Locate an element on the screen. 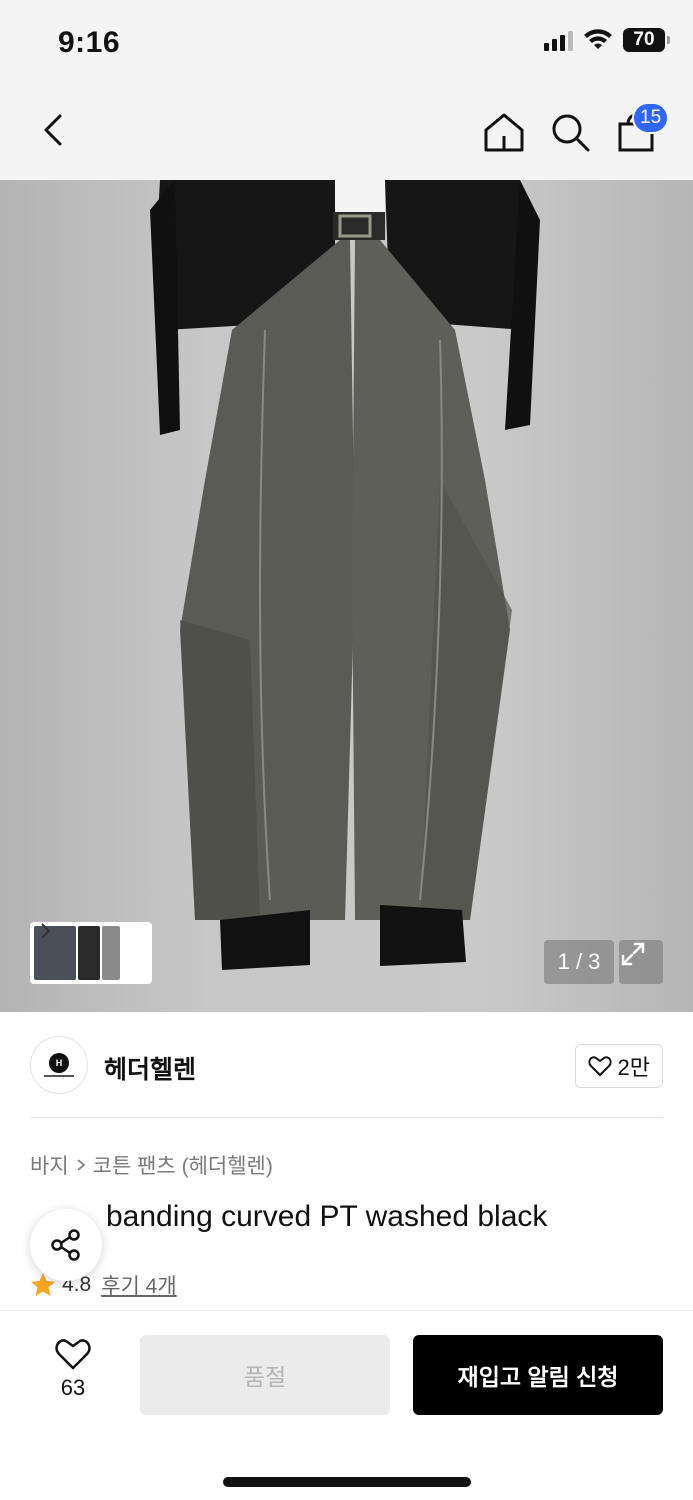 This screenshot has height=1500, width=693. breadcrumb: 바지 코튼 팬츠 (헤더헬렌) is located at coordinates (151, 1165).